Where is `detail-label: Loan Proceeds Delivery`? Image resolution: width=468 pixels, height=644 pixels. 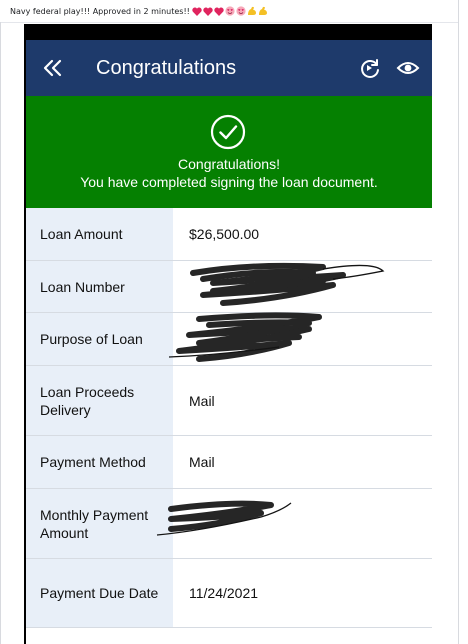 detail-label: Loan Proceeds Delivery is located at coordinates (99, 400).